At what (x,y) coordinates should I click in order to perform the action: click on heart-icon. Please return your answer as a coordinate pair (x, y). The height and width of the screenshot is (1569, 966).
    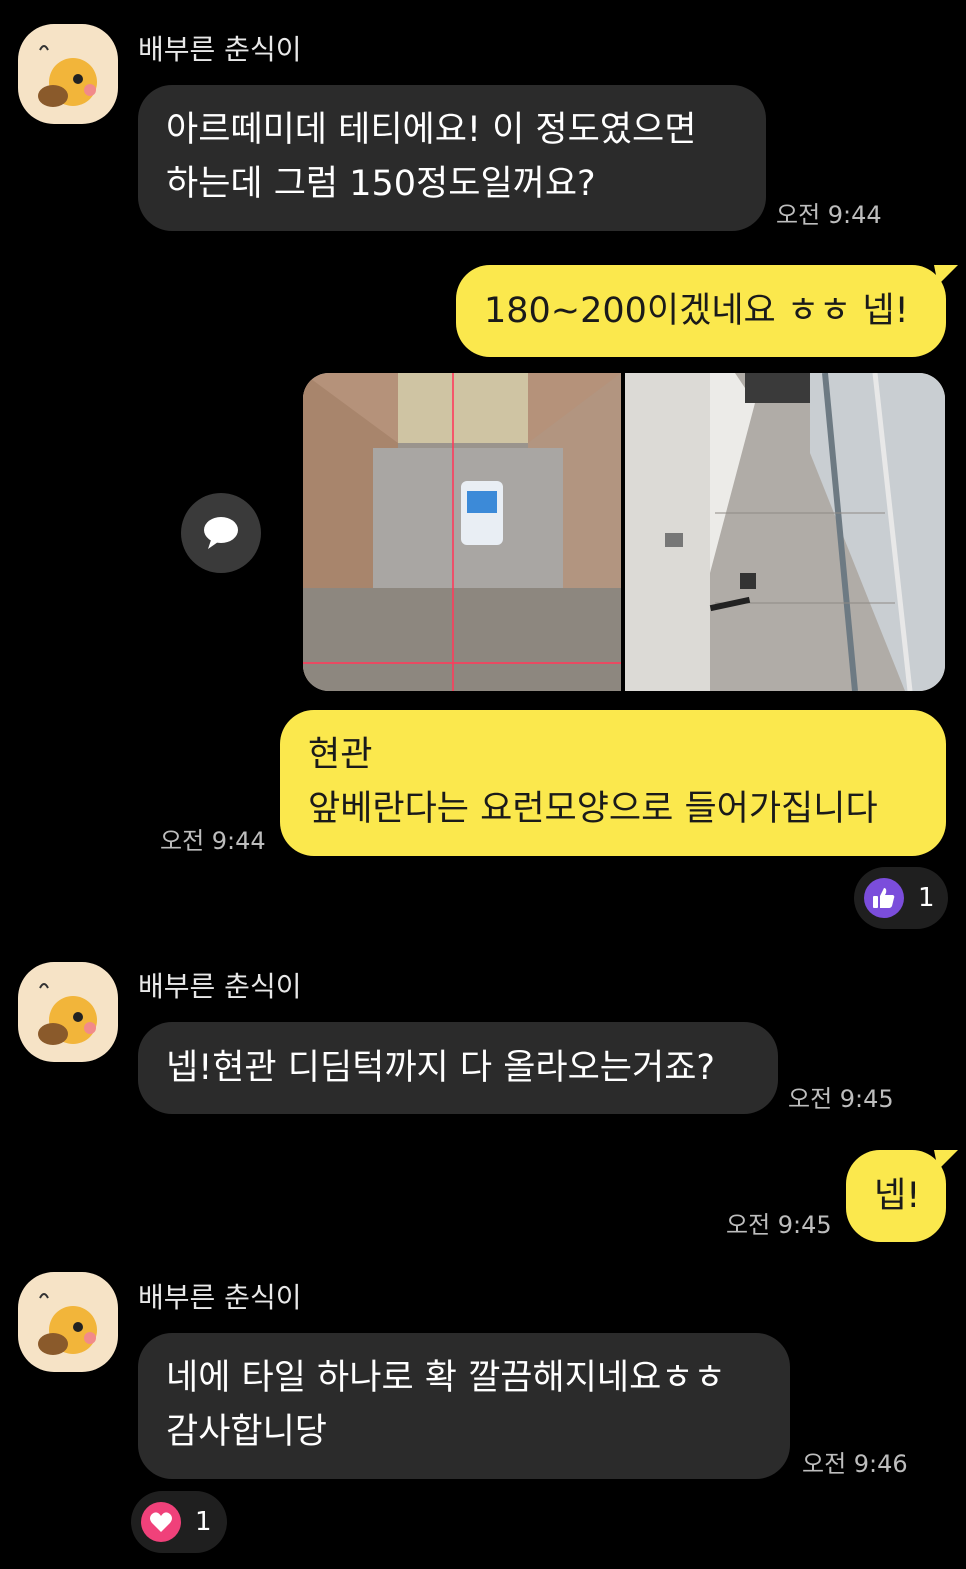
    Looking at the image, I should click on (161, 1522).